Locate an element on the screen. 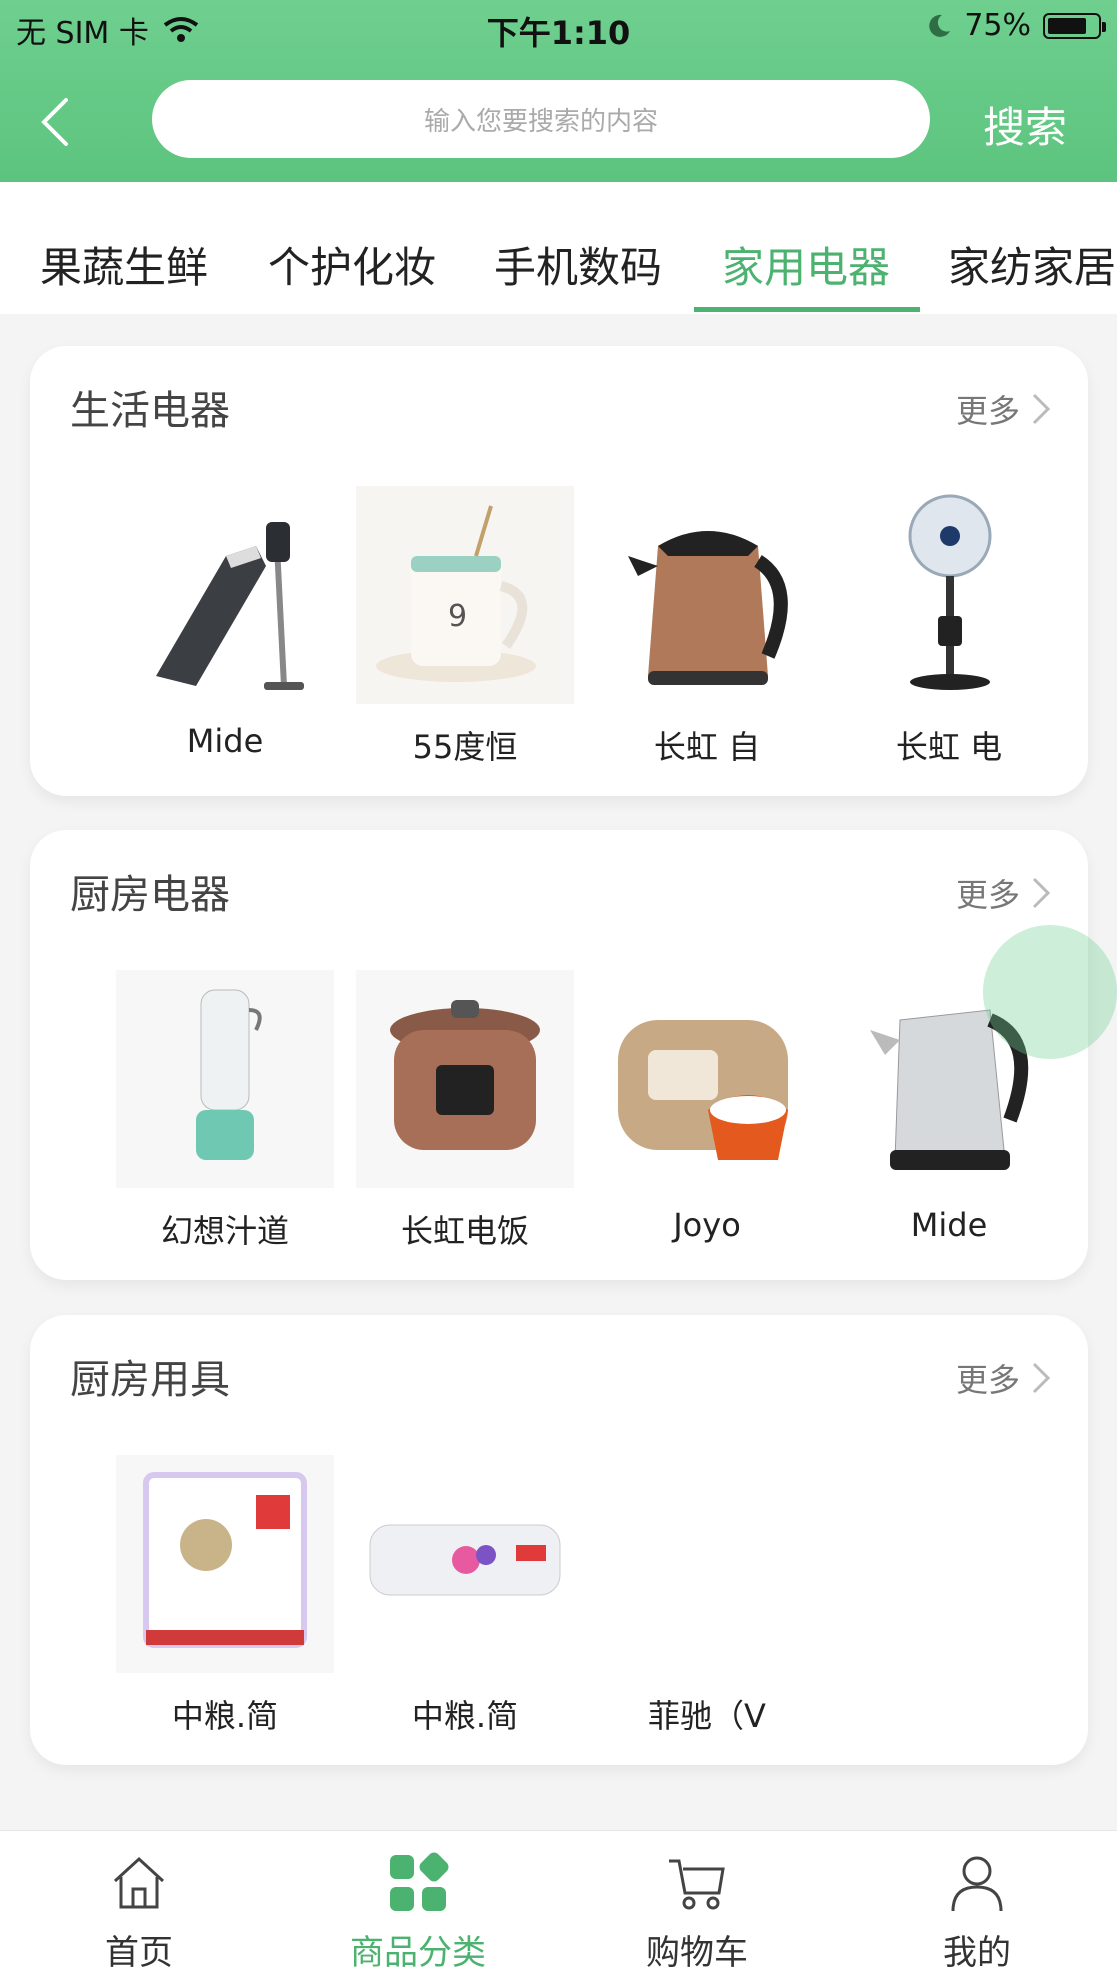 The height and width of the screenshot is (1988, 1117). moon-icon is located at coordinates (940, 25).